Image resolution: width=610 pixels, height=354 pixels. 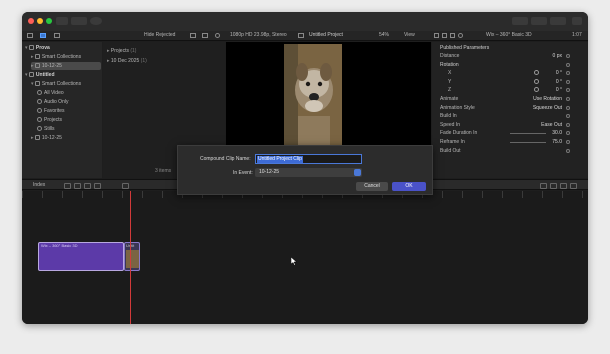 I want to click on audio-skimming-icon, so click(x=553, y=186).